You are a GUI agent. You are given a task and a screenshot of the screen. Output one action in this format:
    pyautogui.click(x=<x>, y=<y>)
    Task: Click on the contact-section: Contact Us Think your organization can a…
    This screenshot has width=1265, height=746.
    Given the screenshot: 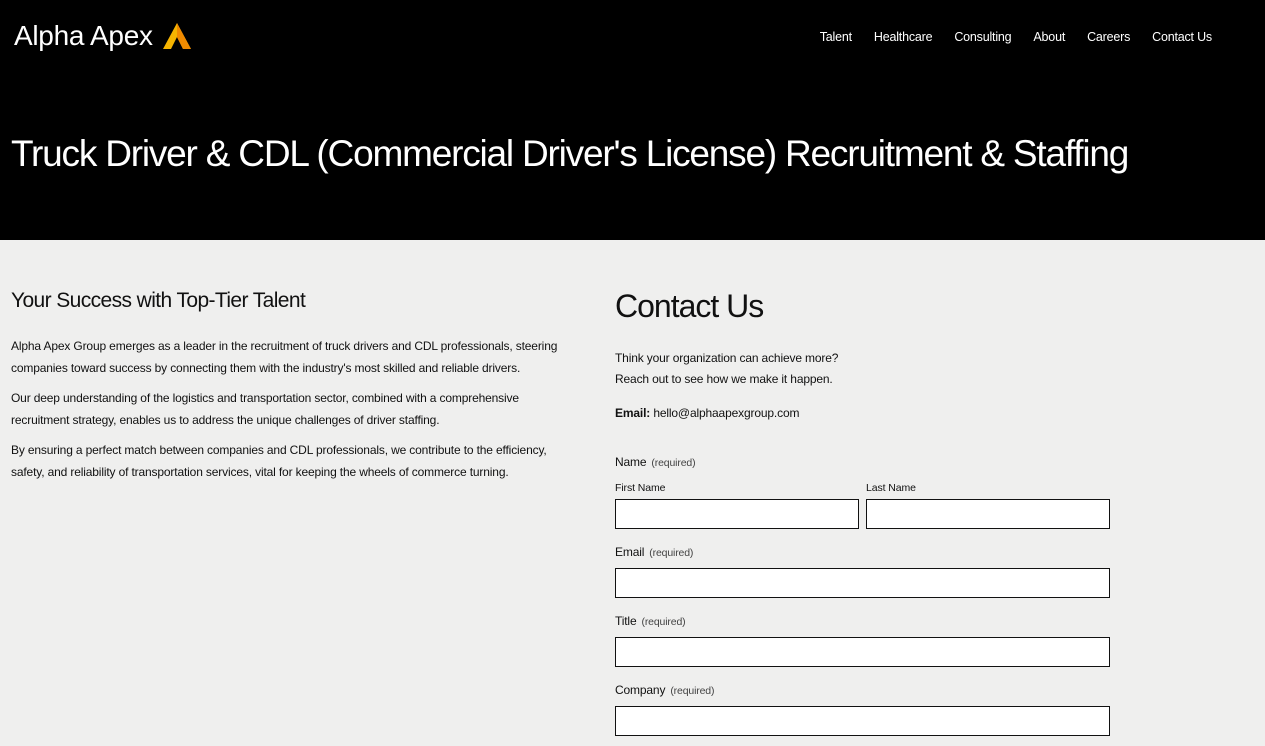 What is the action you would take?
    pyautogui.click(x=865, y=353)
    